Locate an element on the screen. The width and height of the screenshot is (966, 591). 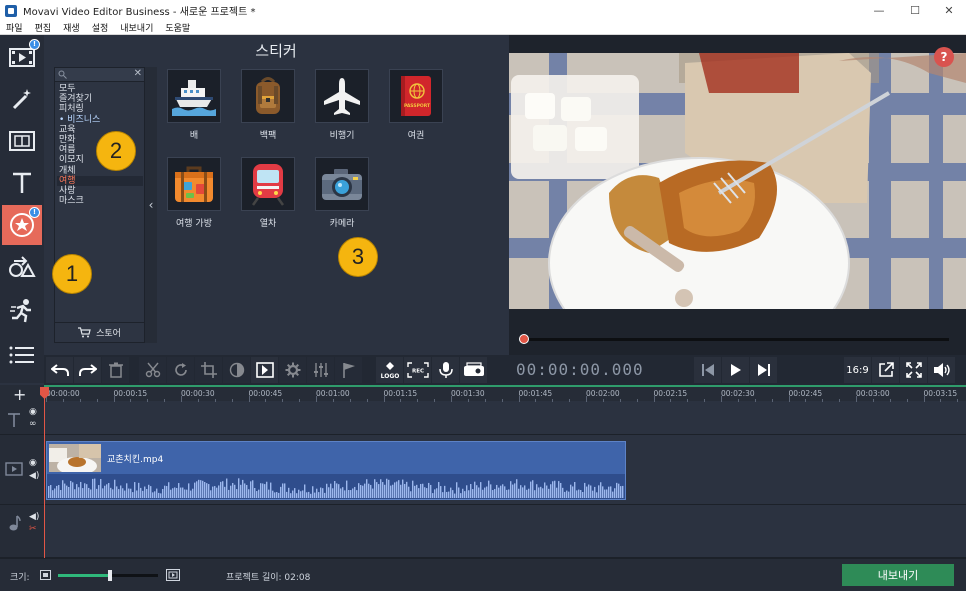
category-item: 피처링 is located at coordinates (100, 109).